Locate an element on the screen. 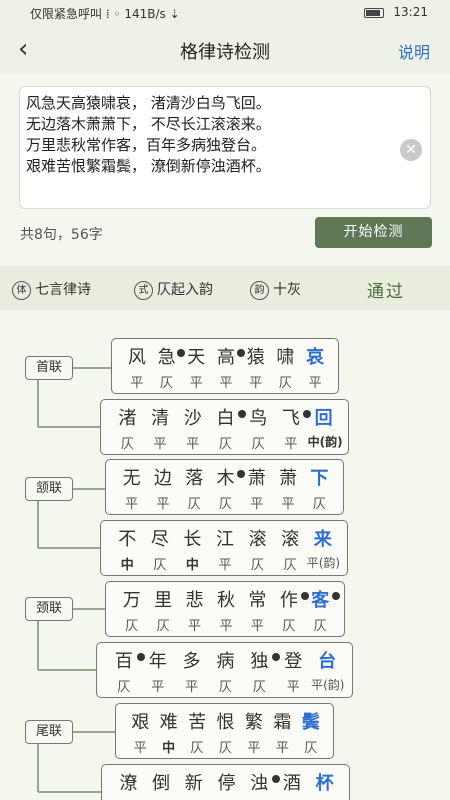 This screenshot has height=800, width=450. verse-char: 繁 is located at coordinates (253, 722).